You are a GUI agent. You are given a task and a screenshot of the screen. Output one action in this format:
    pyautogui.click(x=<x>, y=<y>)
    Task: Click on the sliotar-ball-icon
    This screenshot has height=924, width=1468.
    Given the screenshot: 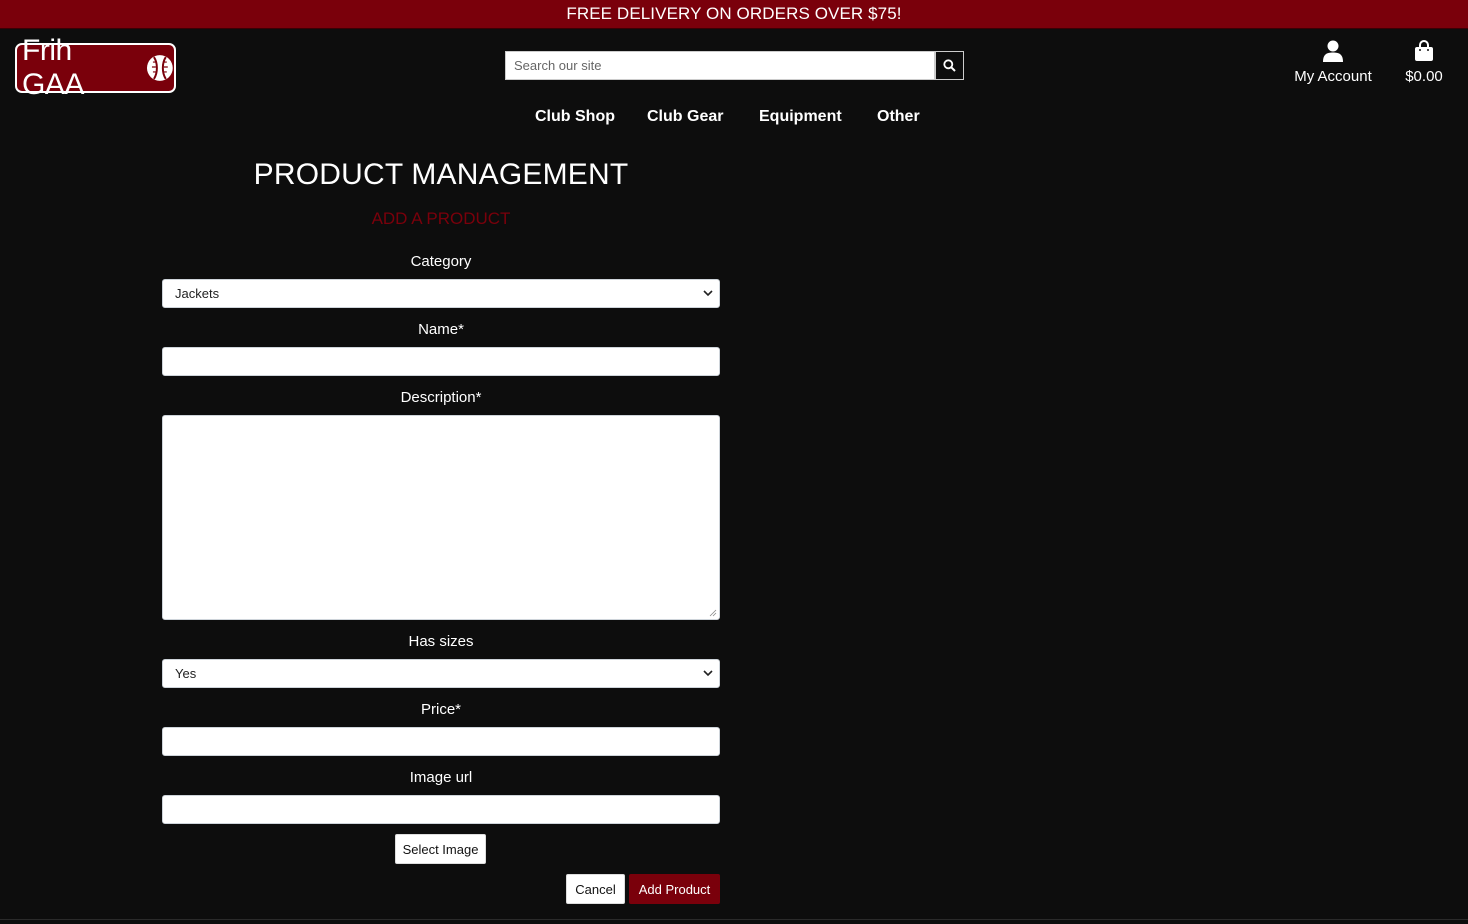 What is the action you would take?
    pyautogui.click(x=160, y=68)
    